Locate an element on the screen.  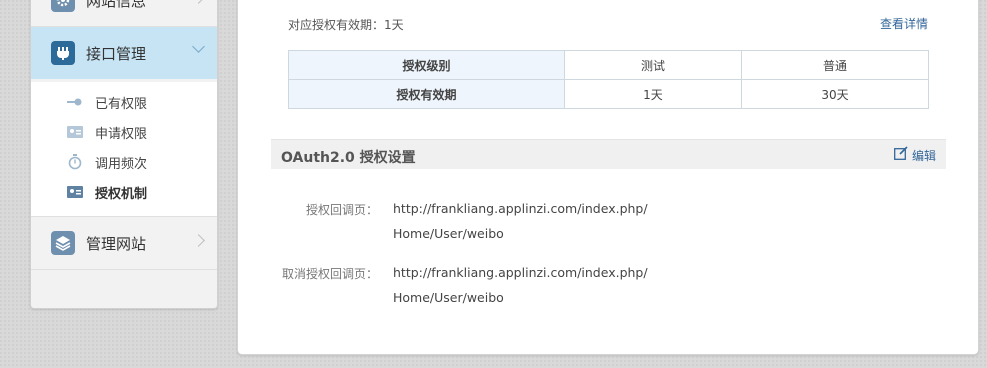
table-row: 授权级别 测试 普通 is located at coordinates (608, 65).